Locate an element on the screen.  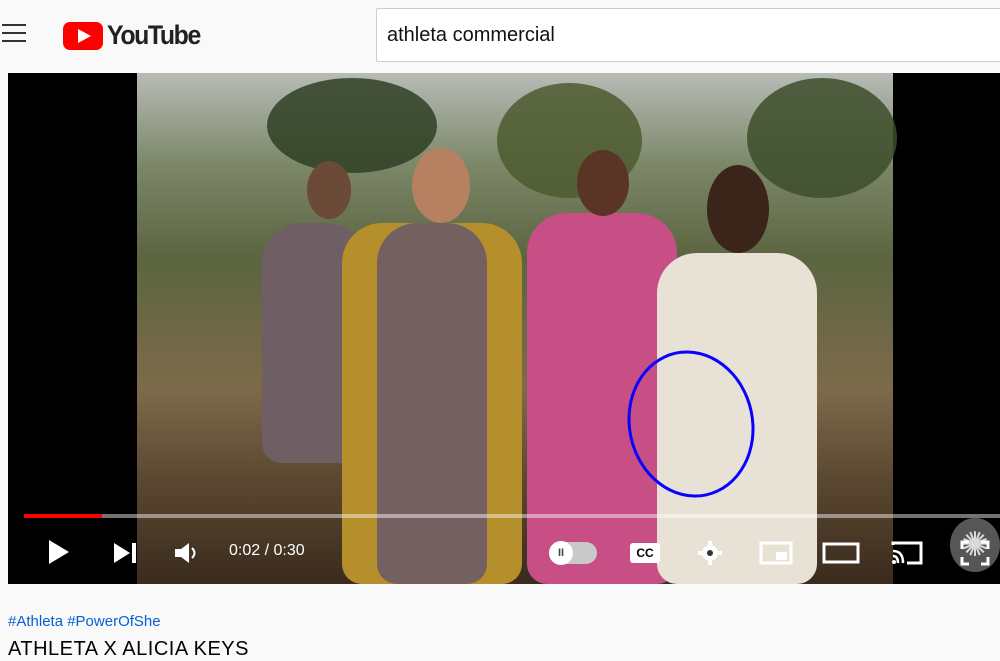
fullscreen-icon is located at coordinates (975, 553).